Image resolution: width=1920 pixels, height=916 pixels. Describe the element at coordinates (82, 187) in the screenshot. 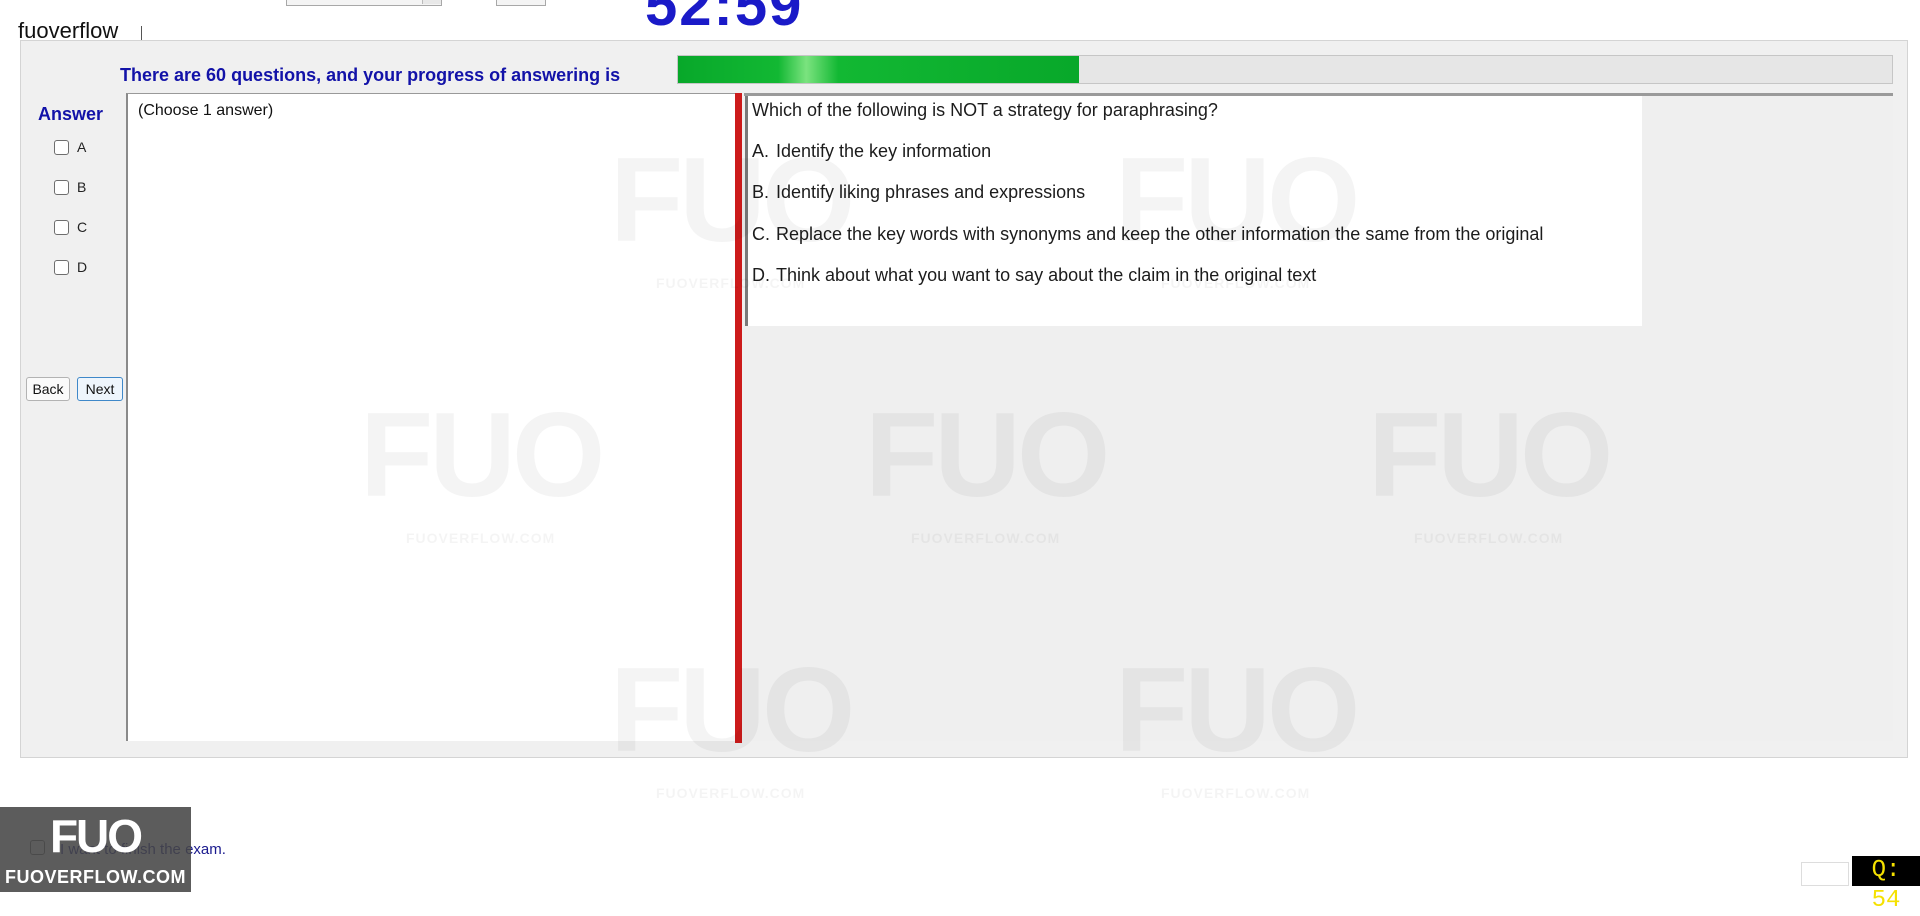

I see `answer-option-label: B` at that location.